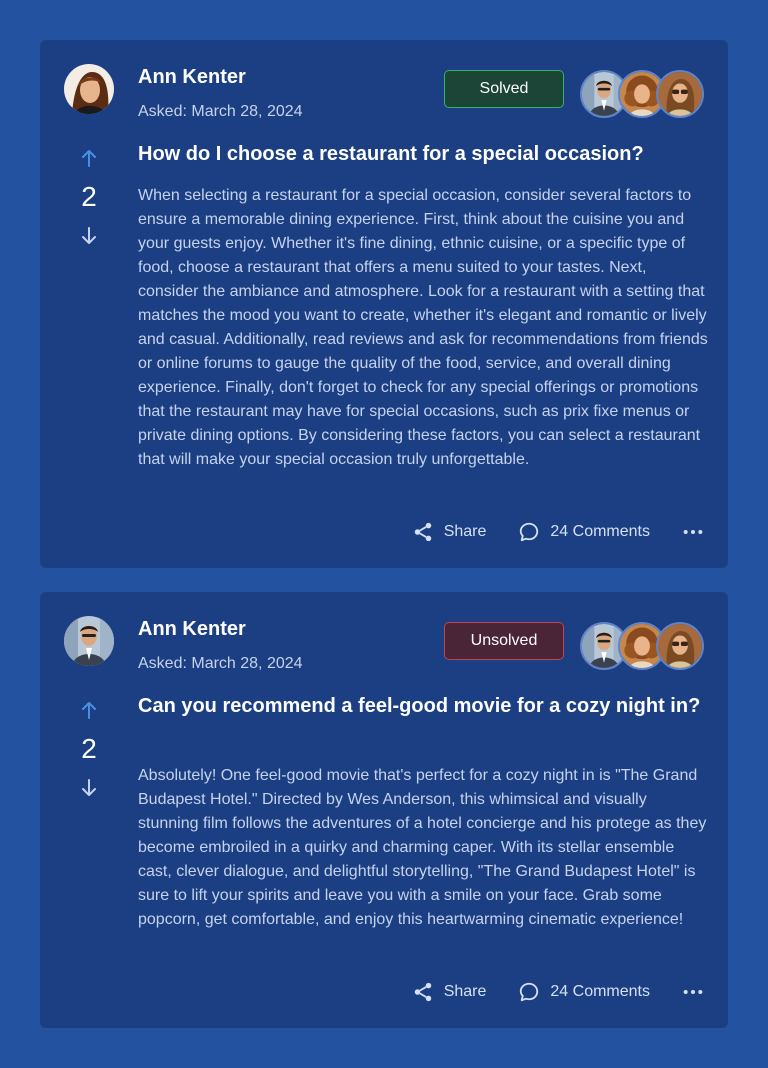 This screenshot has width=768, height=1068. Describe the element at coordinates (504, 641) in the screenshot. I see `status-badge: Unsolved` at that location.